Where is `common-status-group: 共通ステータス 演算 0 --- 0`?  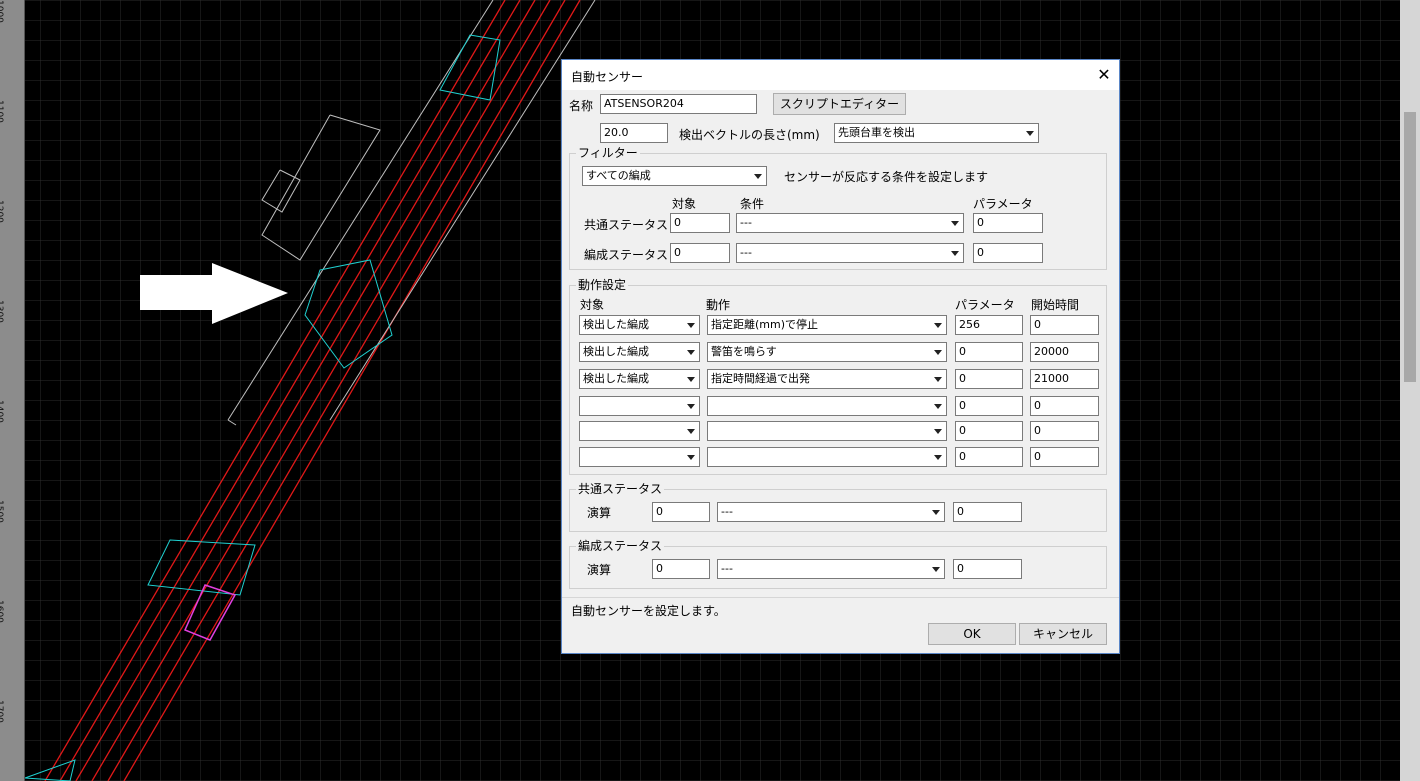
common-status-group: 共通ステータス 演算 0 --- 0 is located at coordinates (838, 507).